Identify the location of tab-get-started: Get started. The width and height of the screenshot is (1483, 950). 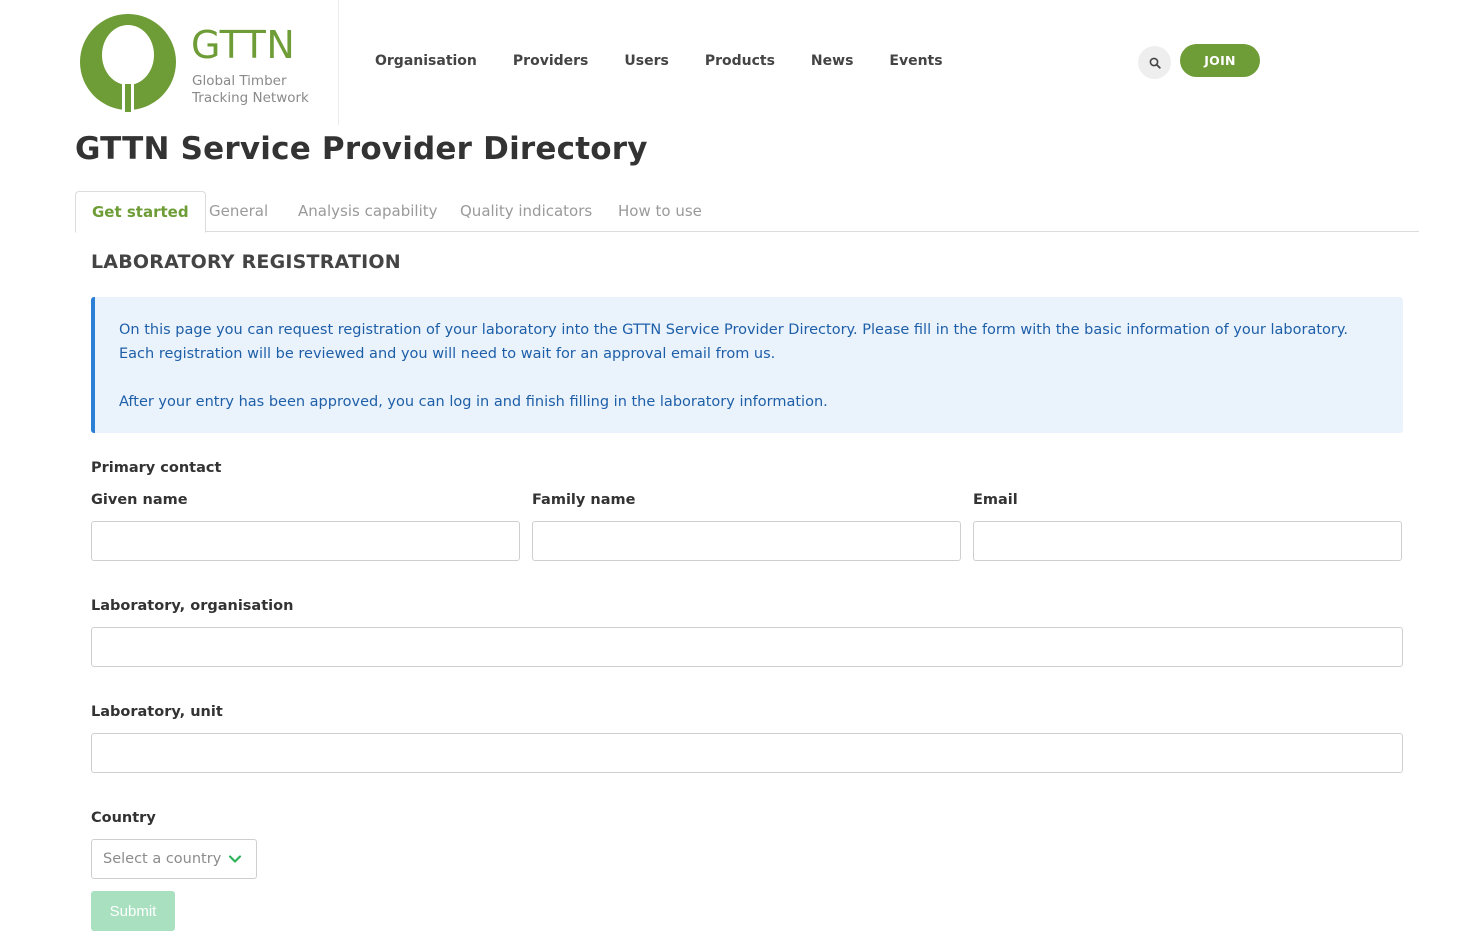
(140, 212).